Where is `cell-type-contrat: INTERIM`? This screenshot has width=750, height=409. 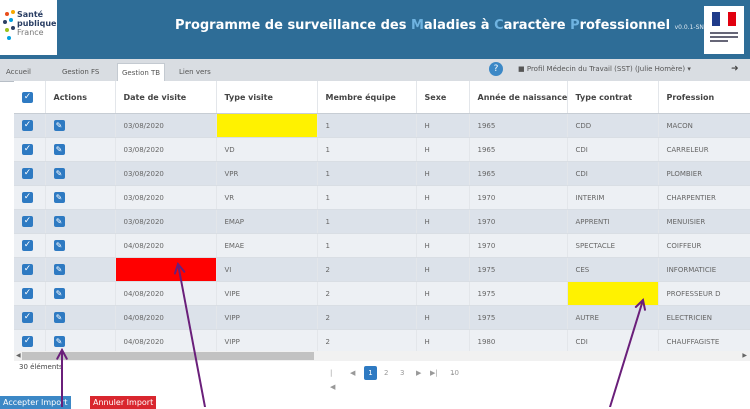 cell-type-contrat: INTERIM is located at coordinates (613, 197).